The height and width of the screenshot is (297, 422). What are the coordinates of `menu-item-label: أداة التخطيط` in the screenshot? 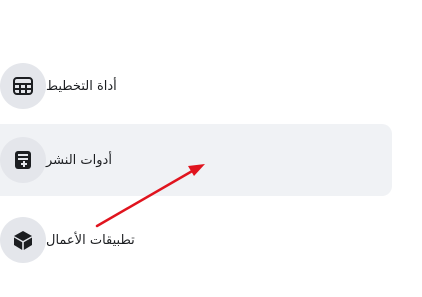 It's located at (81, 86).